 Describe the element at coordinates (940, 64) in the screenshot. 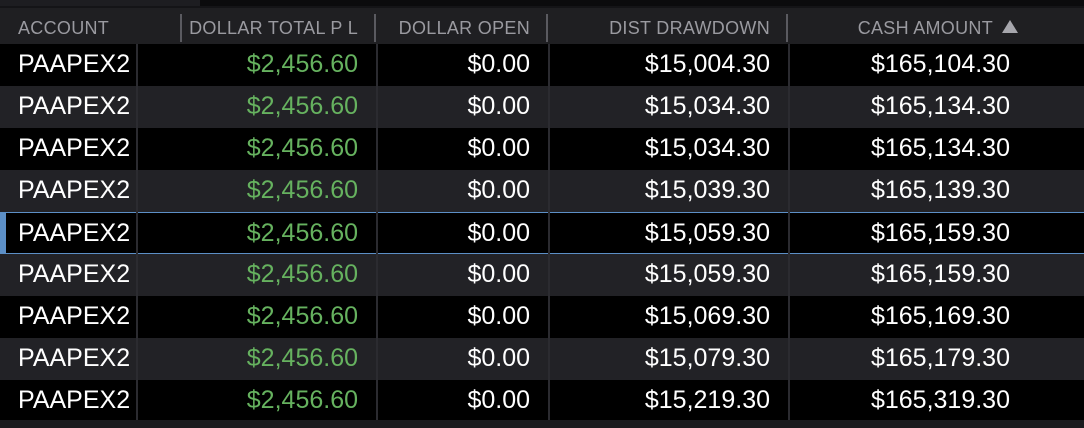

I see `cash-amount-cell: $165,104.30` at that location.